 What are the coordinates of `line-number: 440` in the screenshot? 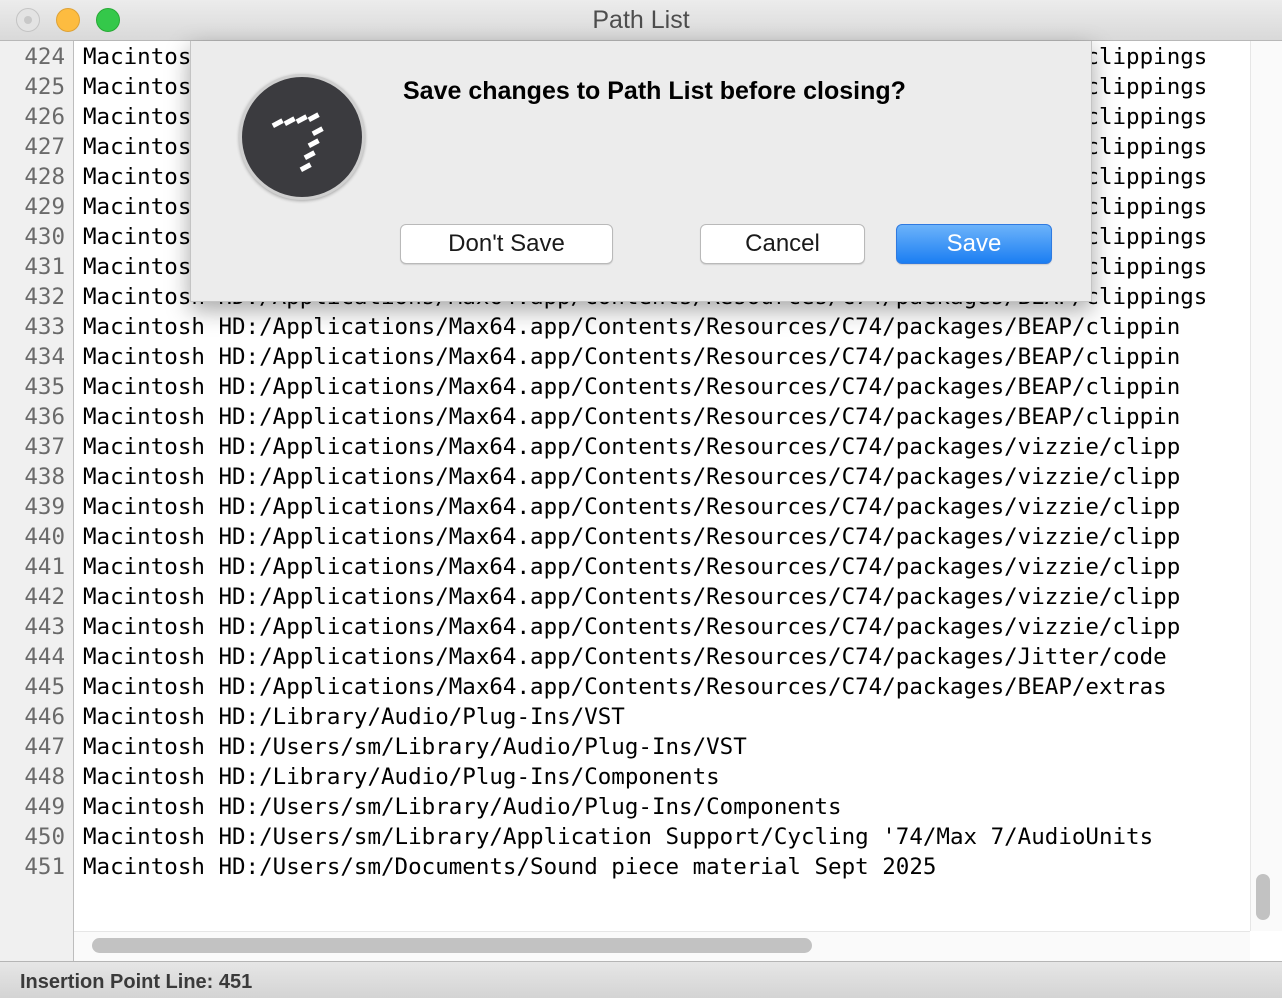 It's located at (44, 537).